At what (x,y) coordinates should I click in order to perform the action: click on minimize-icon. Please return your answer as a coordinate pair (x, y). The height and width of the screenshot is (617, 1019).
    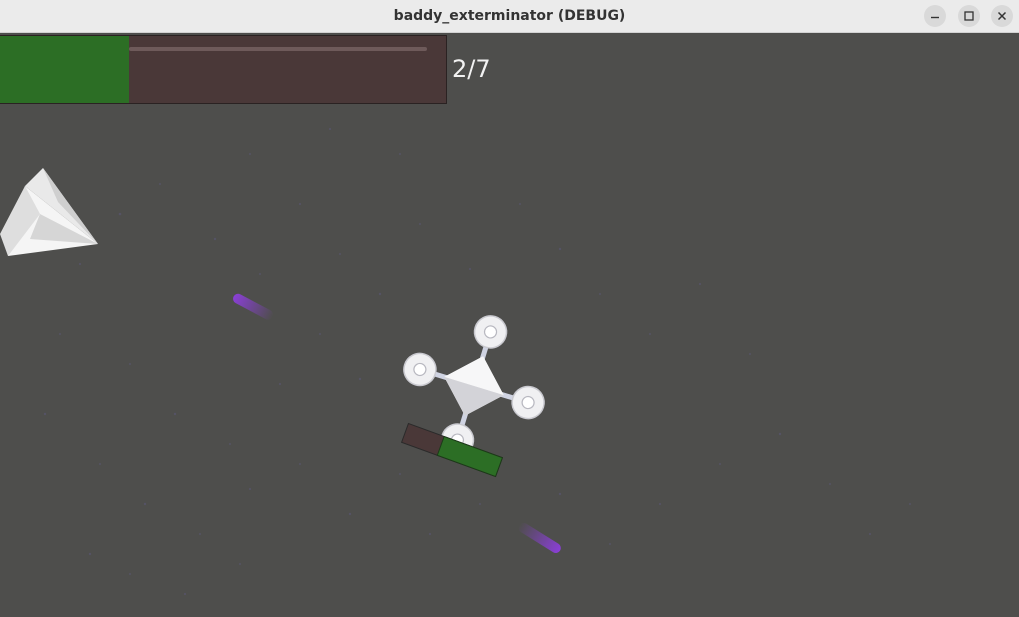
    Looking at the image, I should click on (935, 17).